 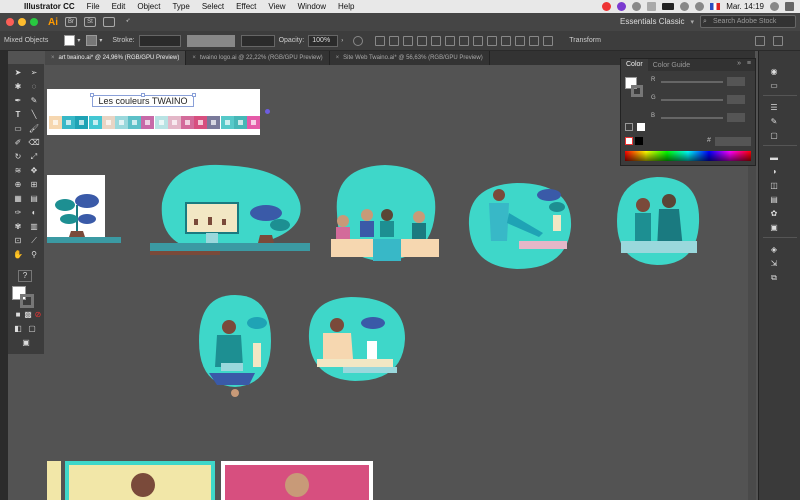 What do you see at coordinates (18, 129) in the screenshot?
I see `rectangle-tool-icon: ▭` at bounding box center [18, 129].